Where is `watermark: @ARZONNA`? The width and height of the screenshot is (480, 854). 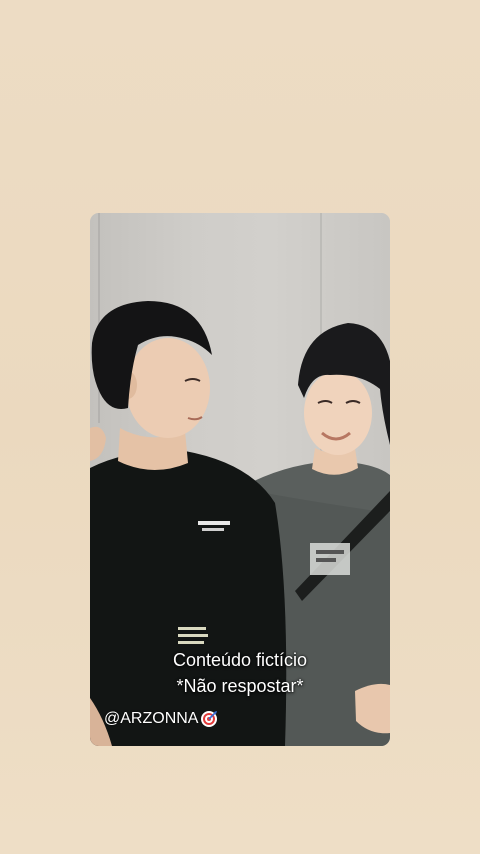 watermark: @ARZONNA is located at coordinates (161, 719).